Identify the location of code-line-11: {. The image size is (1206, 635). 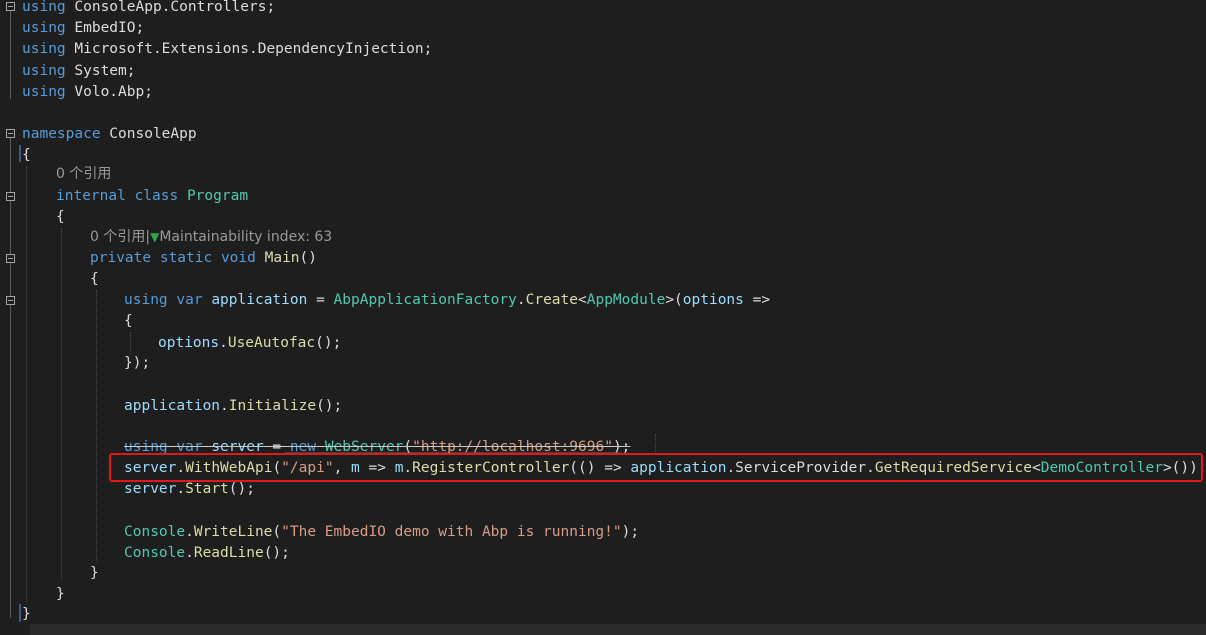
(60, 217).